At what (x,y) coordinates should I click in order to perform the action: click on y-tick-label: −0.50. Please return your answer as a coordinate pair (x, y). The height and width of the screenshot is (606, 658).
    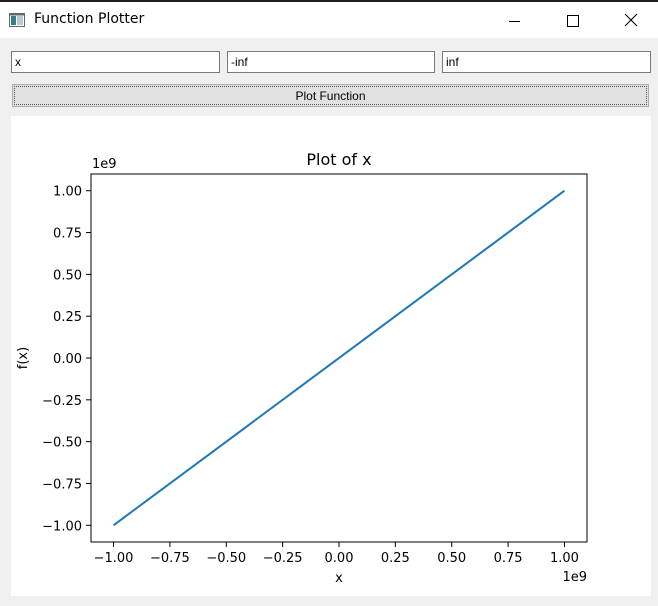
    Looking at the image, I should click on (62, 443).